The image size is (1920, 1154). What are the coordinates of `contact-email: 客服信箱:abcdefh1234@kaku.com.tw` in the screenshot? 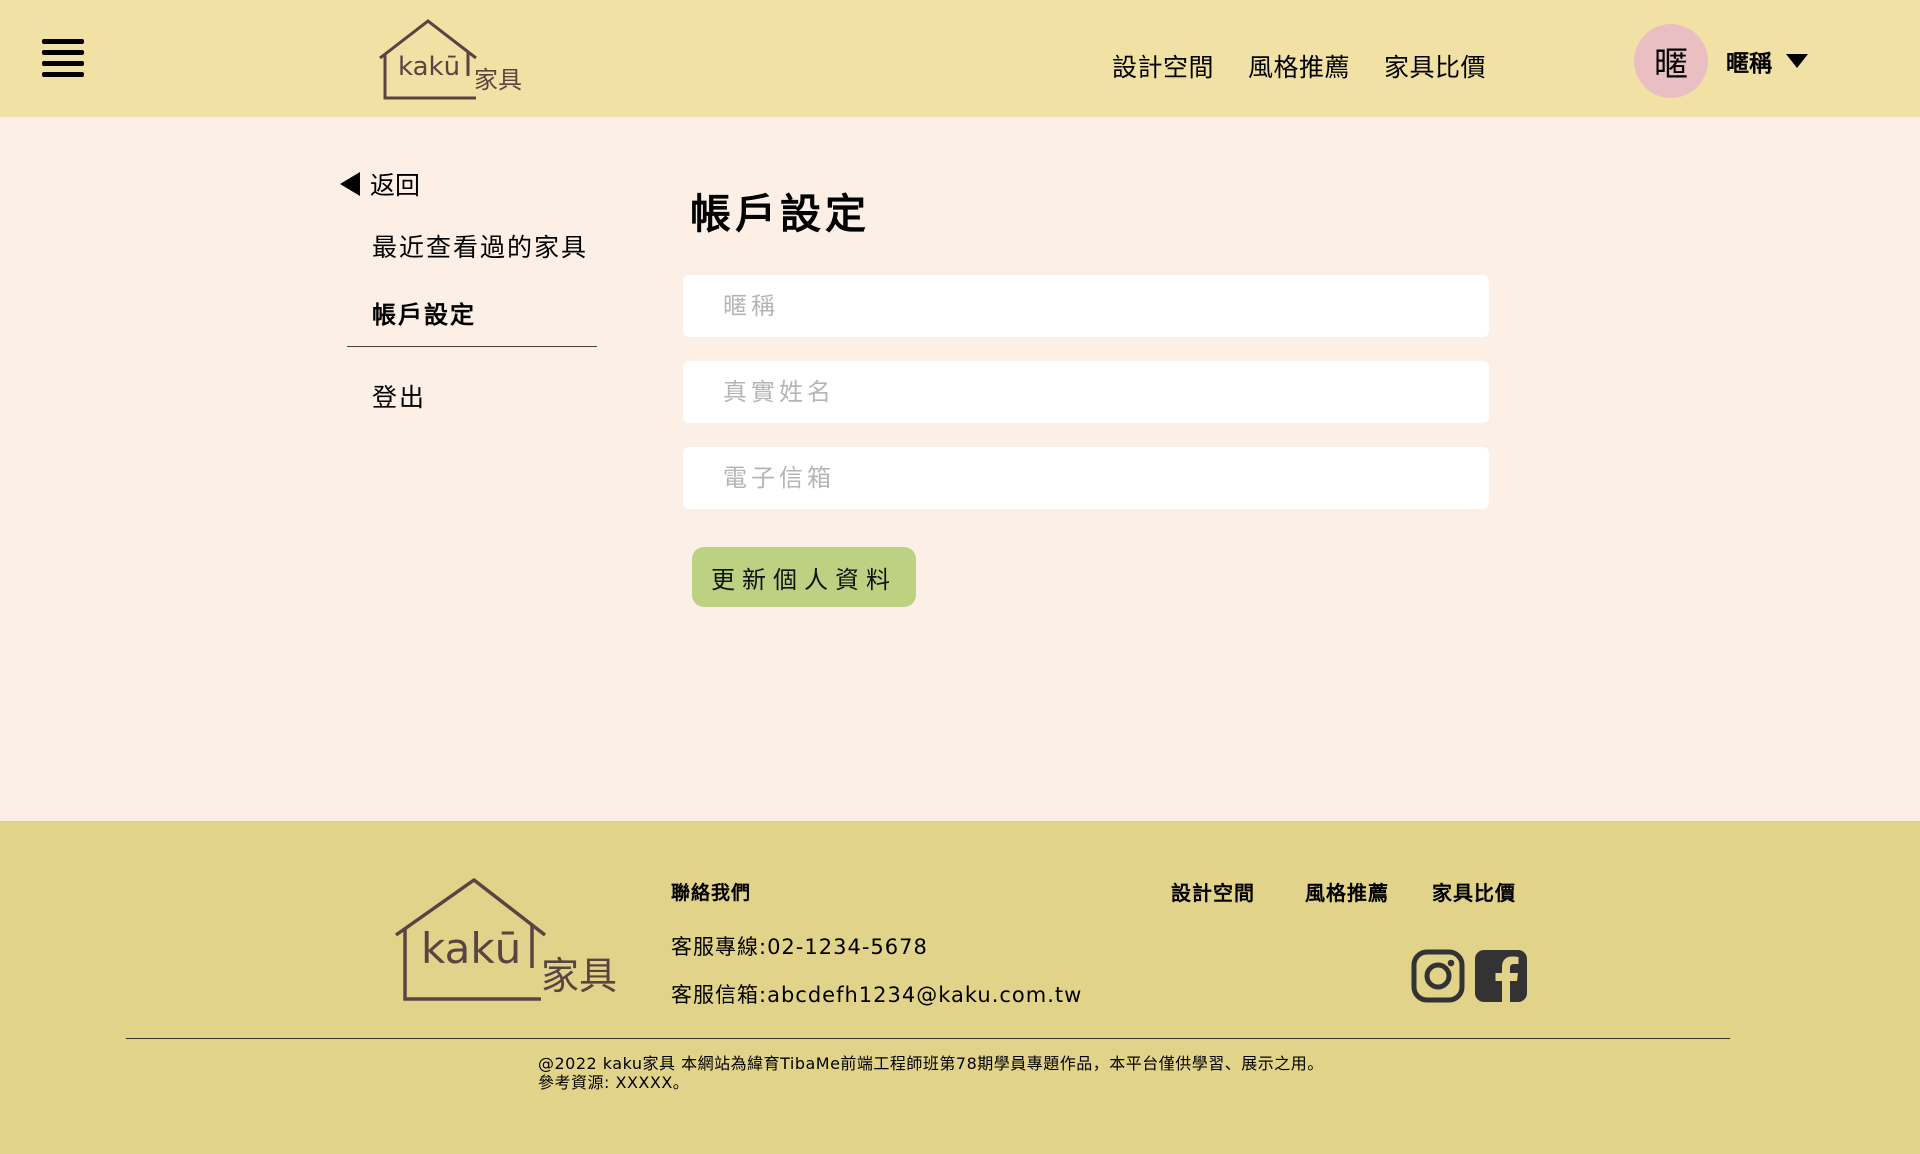 It's located at (877, 995).